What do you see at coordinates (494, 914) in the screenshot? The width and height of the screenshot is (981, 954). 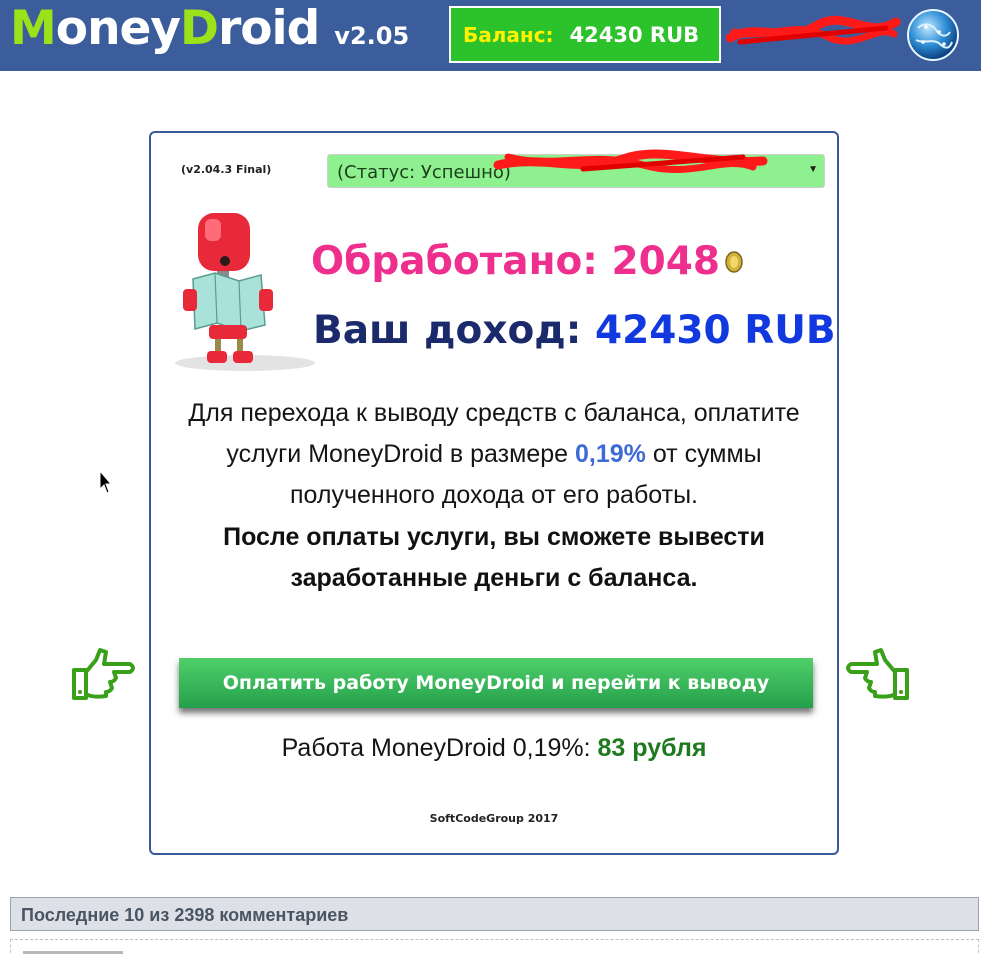 I see `comments-header: Последние 10 из 2398 комментариев` at bounding box center [494, 914].